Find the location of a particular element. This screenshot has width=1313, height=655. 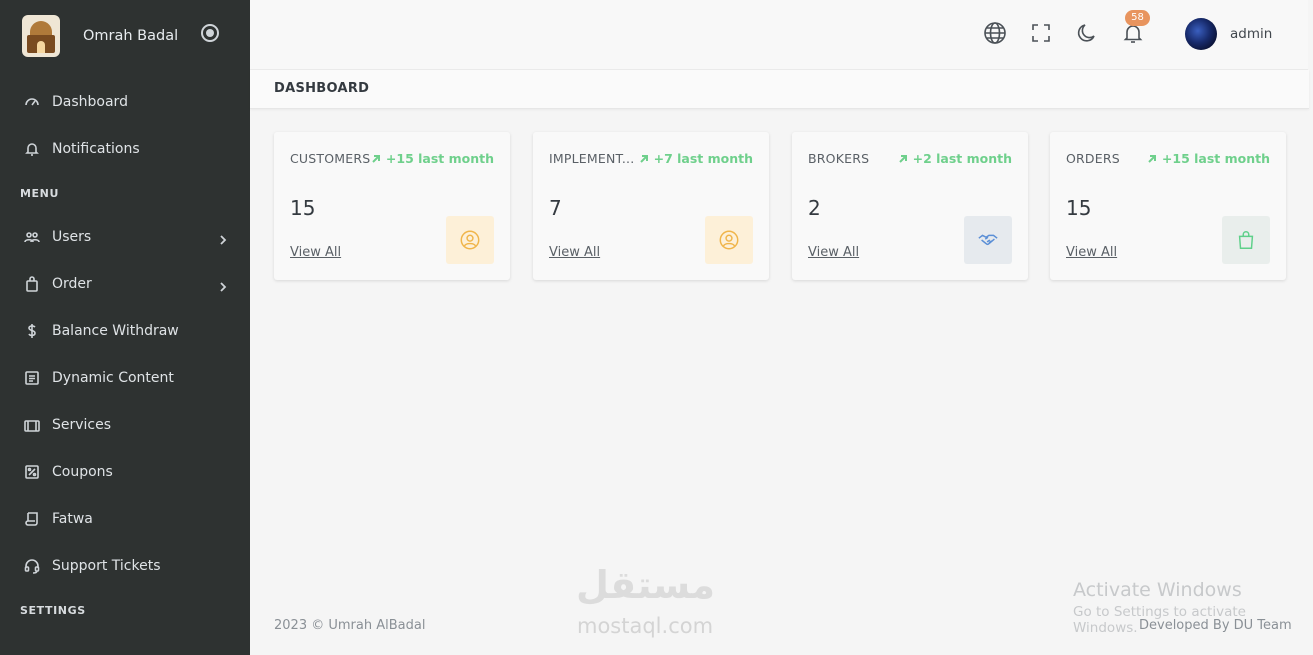

sidebar-toggle-icon is located at coordinates (210, 33).